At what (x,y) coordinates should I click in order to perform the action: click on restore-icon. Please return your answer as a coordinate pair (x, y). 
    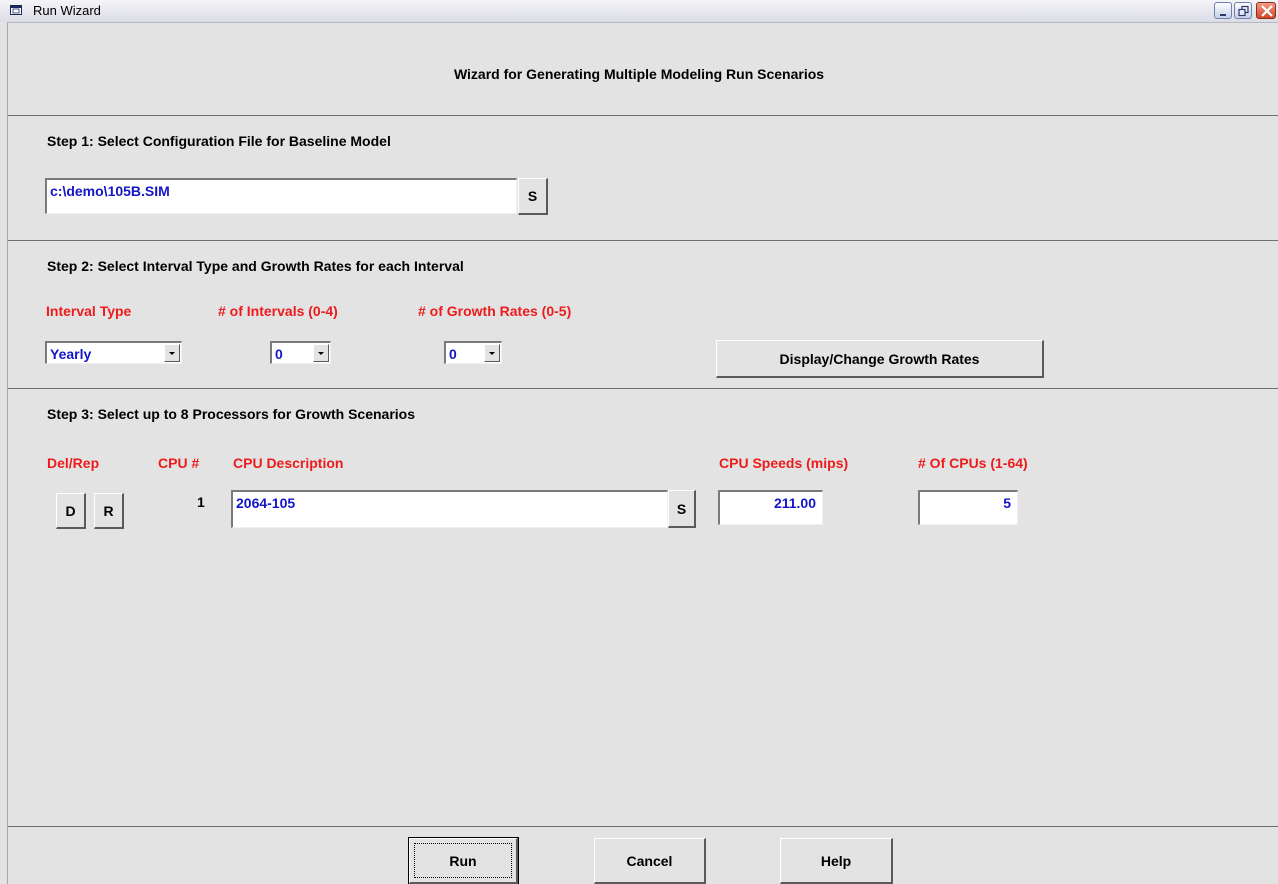
    Looking at the image, I should click on (1243, 11).